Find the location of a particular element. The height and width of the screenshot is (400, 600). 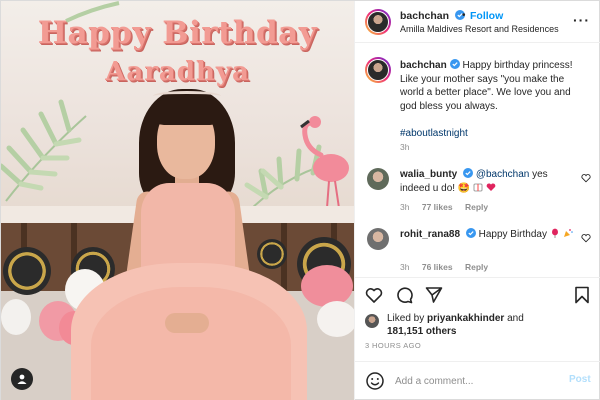

follow-button: Follow is located at coordinates (486, 16).